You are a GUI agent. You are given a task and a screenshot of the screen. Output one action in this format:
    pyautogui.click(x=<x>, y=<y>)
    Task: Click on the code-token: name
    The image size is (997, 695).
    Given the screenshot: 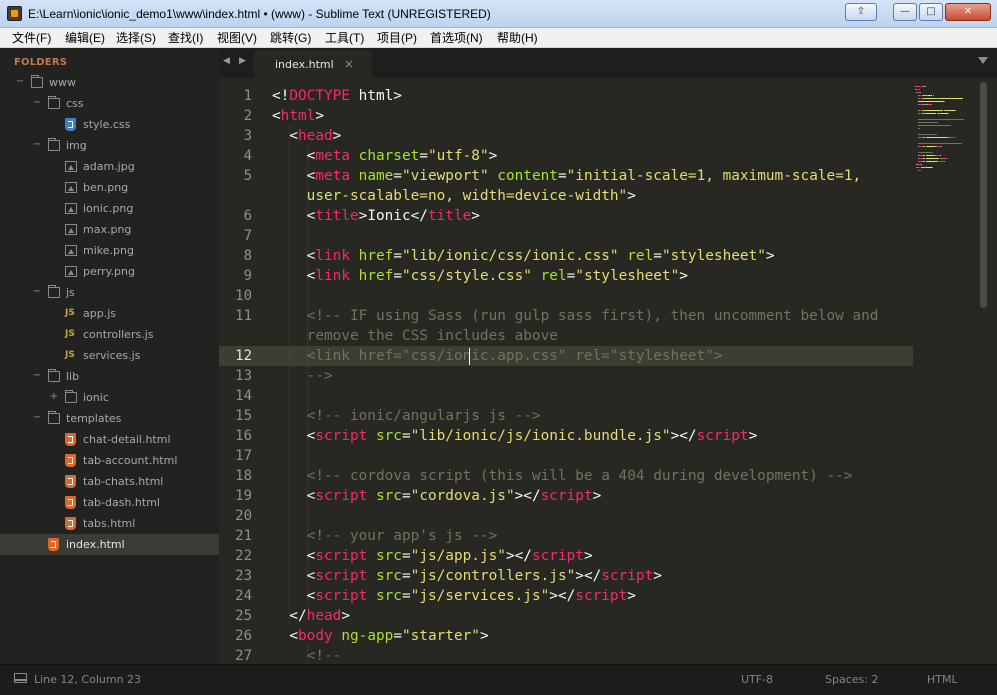 What is the action you would take?
    pyautogui.click(x=376, y=176)
    